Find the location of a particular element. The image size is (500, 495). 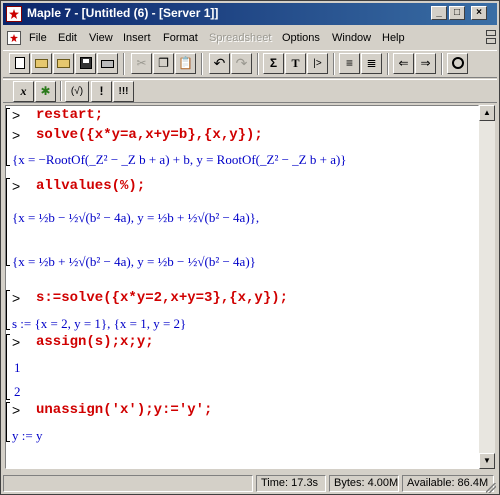

folder-icon is located at coordinates (41, 63).